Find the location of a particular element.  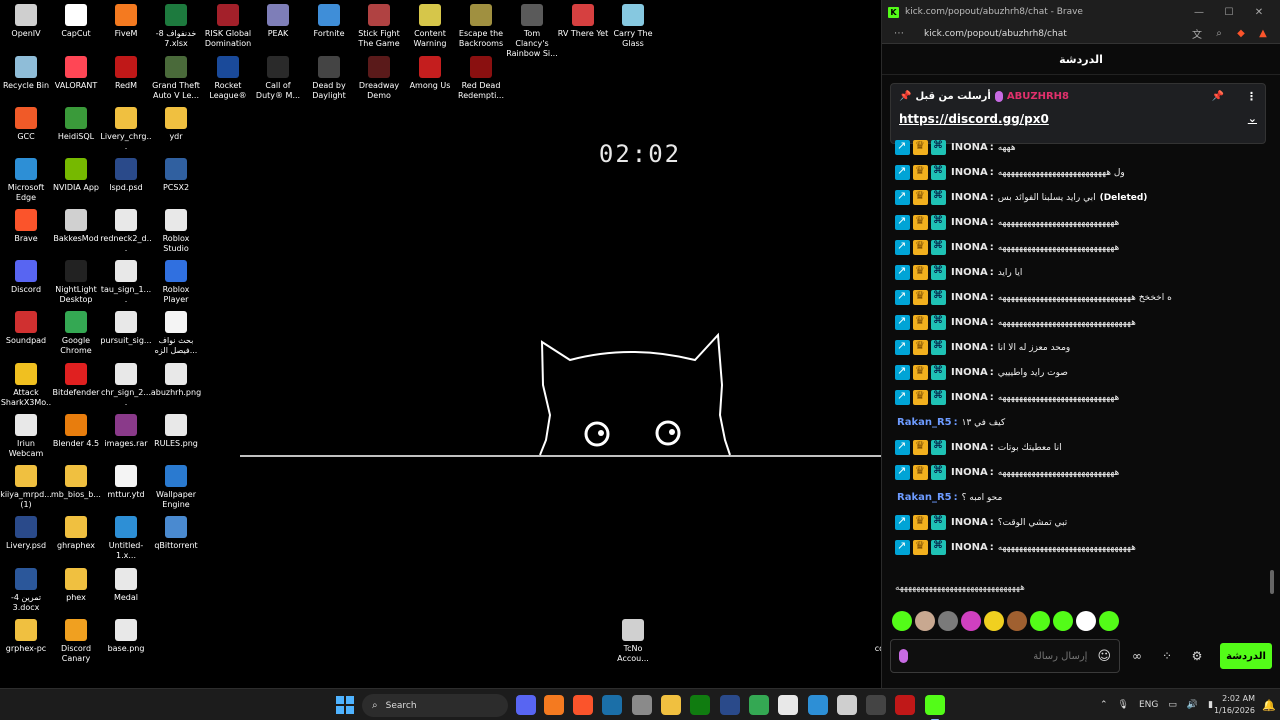

chat-input is located at coordinates (1003, 656).